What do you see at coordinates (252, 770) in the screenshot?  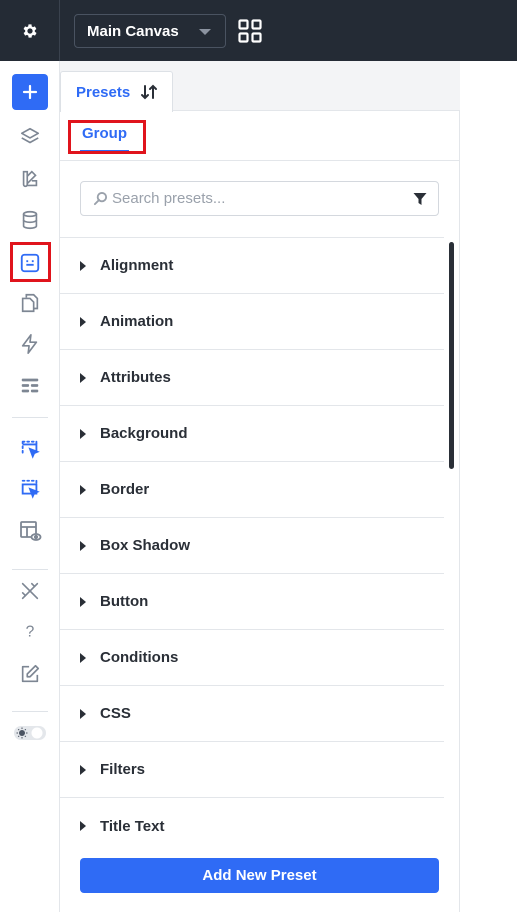 I see `preset-row: Filters` at bounding box center [252, 770].